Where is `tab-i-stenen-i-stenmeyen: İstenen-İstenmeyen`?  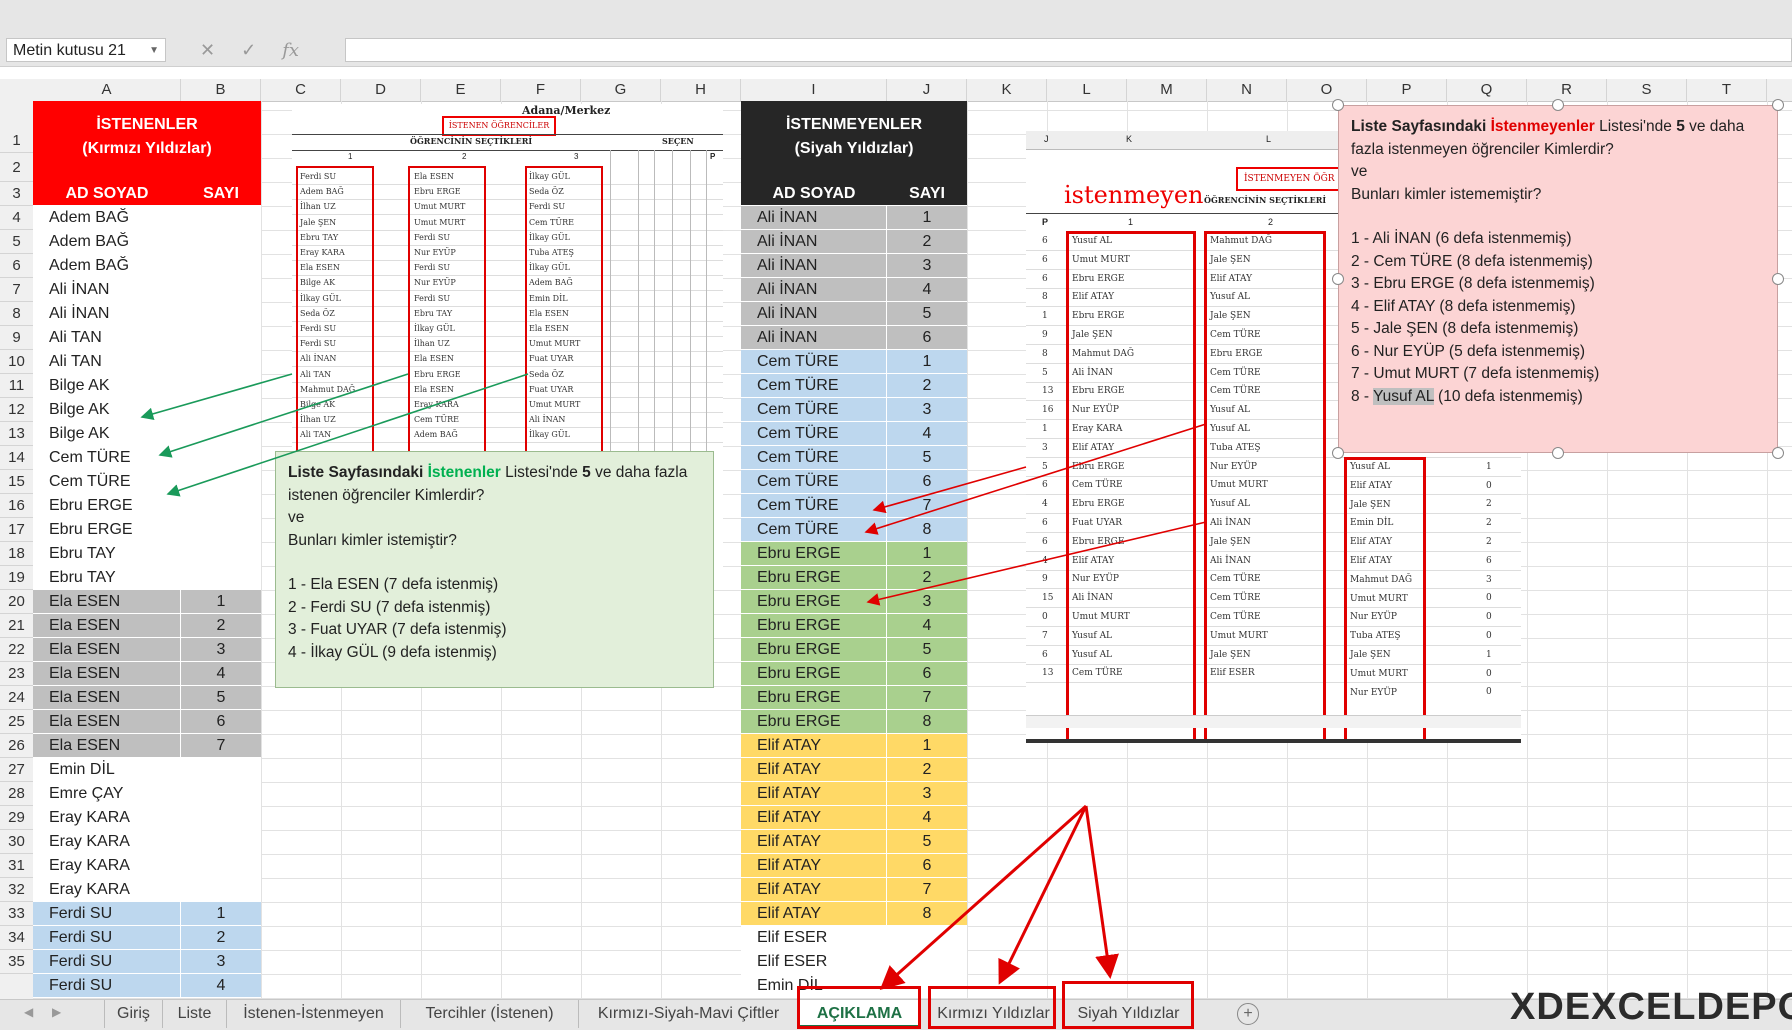 tab-i-stenen-i-stenmeyen: İstenen-İstenmeyen is located at coordinates (313, 1014).